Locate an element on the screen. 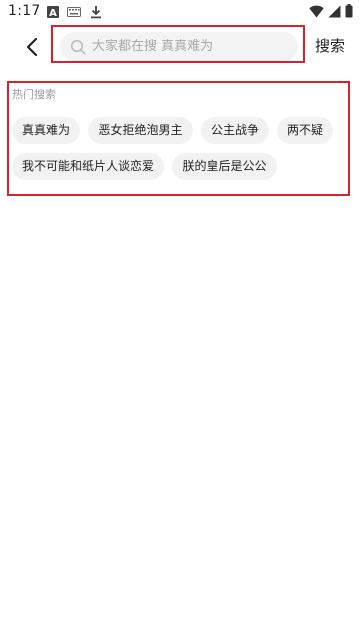  battery-icon is located at coordinates (349, 13).